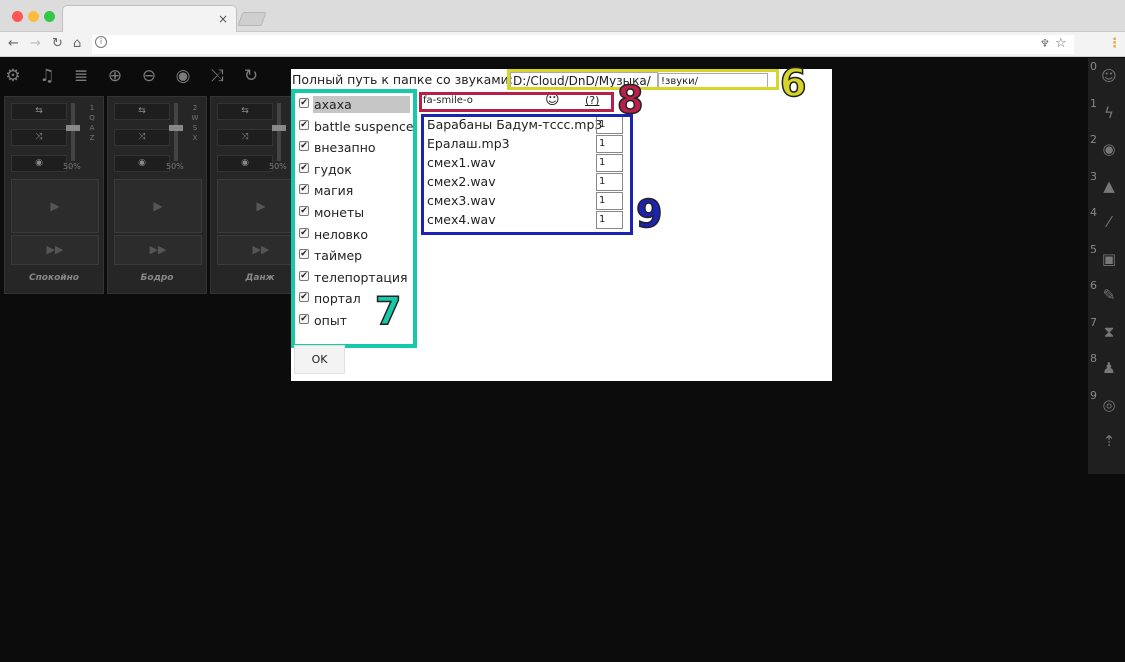 Image resolution: width=1125 pixels, height=662 pixels. What do you see at coordinates (1109, 112) in the screenshot?
I see `quick-sound-icon: ϟ` at bounding box center [1109, 112].